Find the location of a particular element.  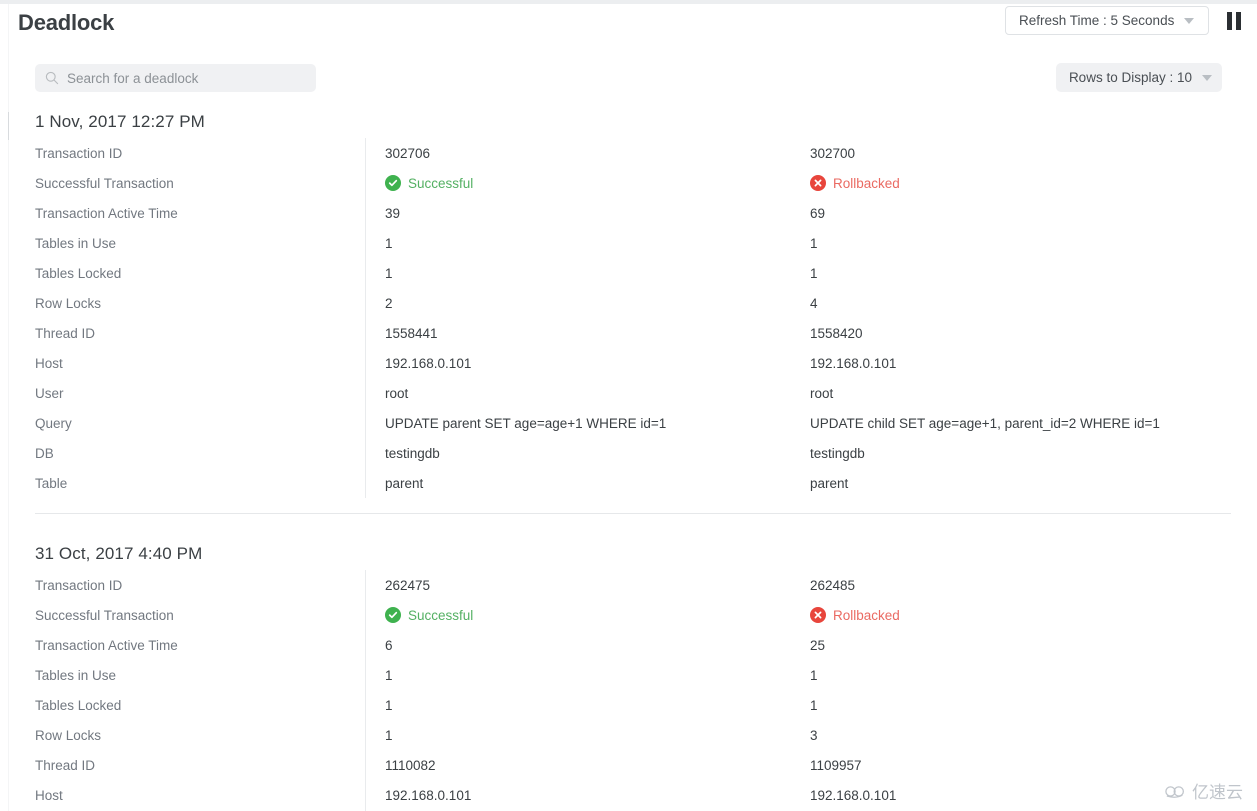

table-row: User root root is located at coordinates (633, 393).